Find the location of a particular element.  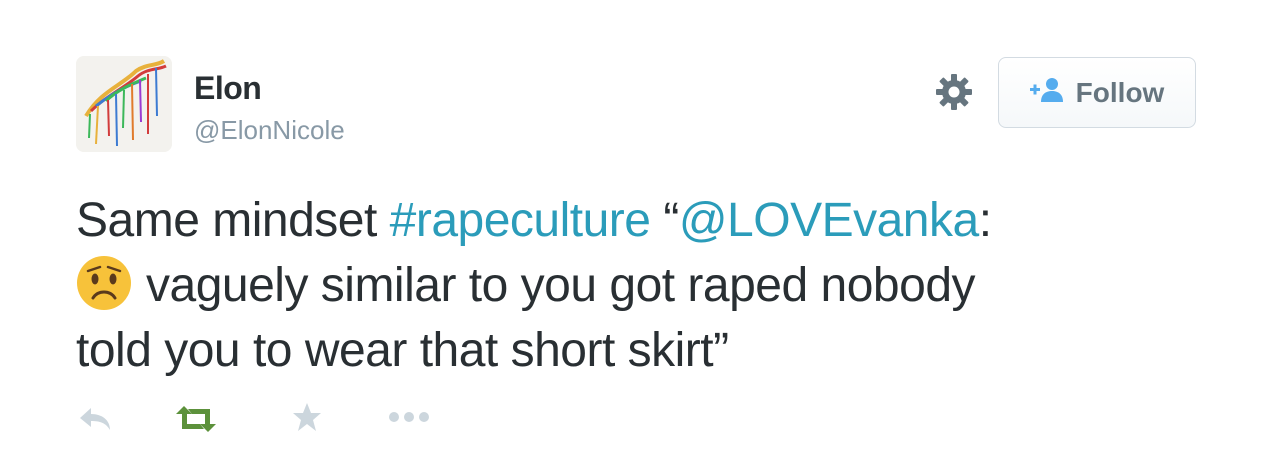

tweet-text-segment: “ is located at coordinates (664, 220).